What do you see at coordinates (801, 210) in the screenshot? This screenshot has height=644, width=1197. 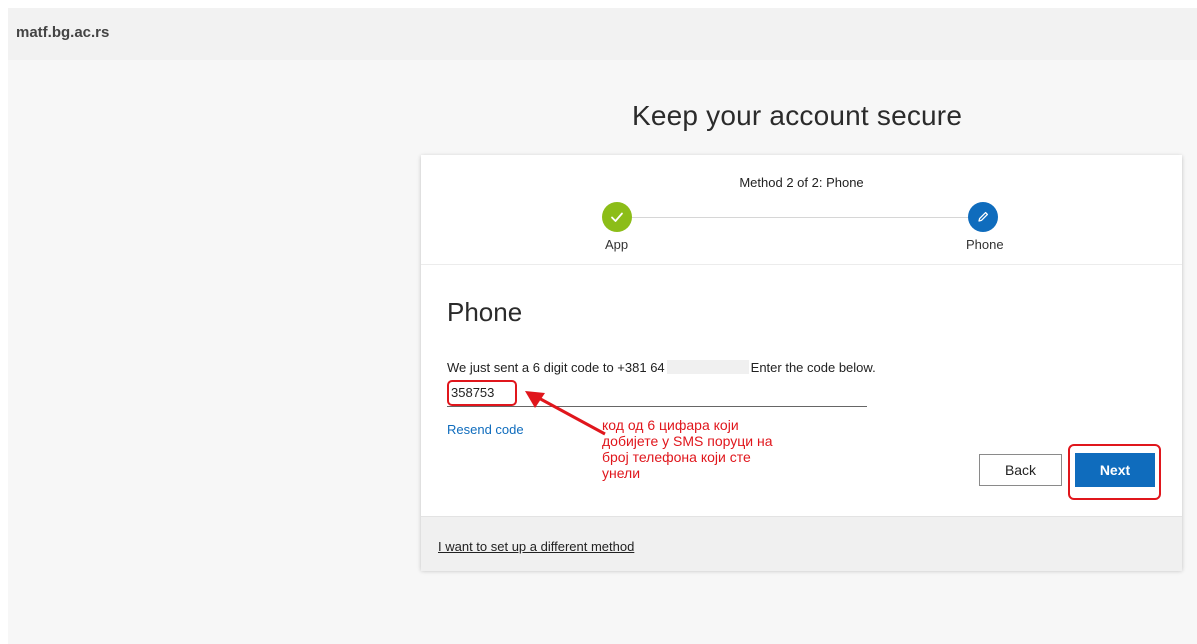 I see `method-stepper: Method 2 of 2: Phone App Phone` at bounding box center [801, 210].